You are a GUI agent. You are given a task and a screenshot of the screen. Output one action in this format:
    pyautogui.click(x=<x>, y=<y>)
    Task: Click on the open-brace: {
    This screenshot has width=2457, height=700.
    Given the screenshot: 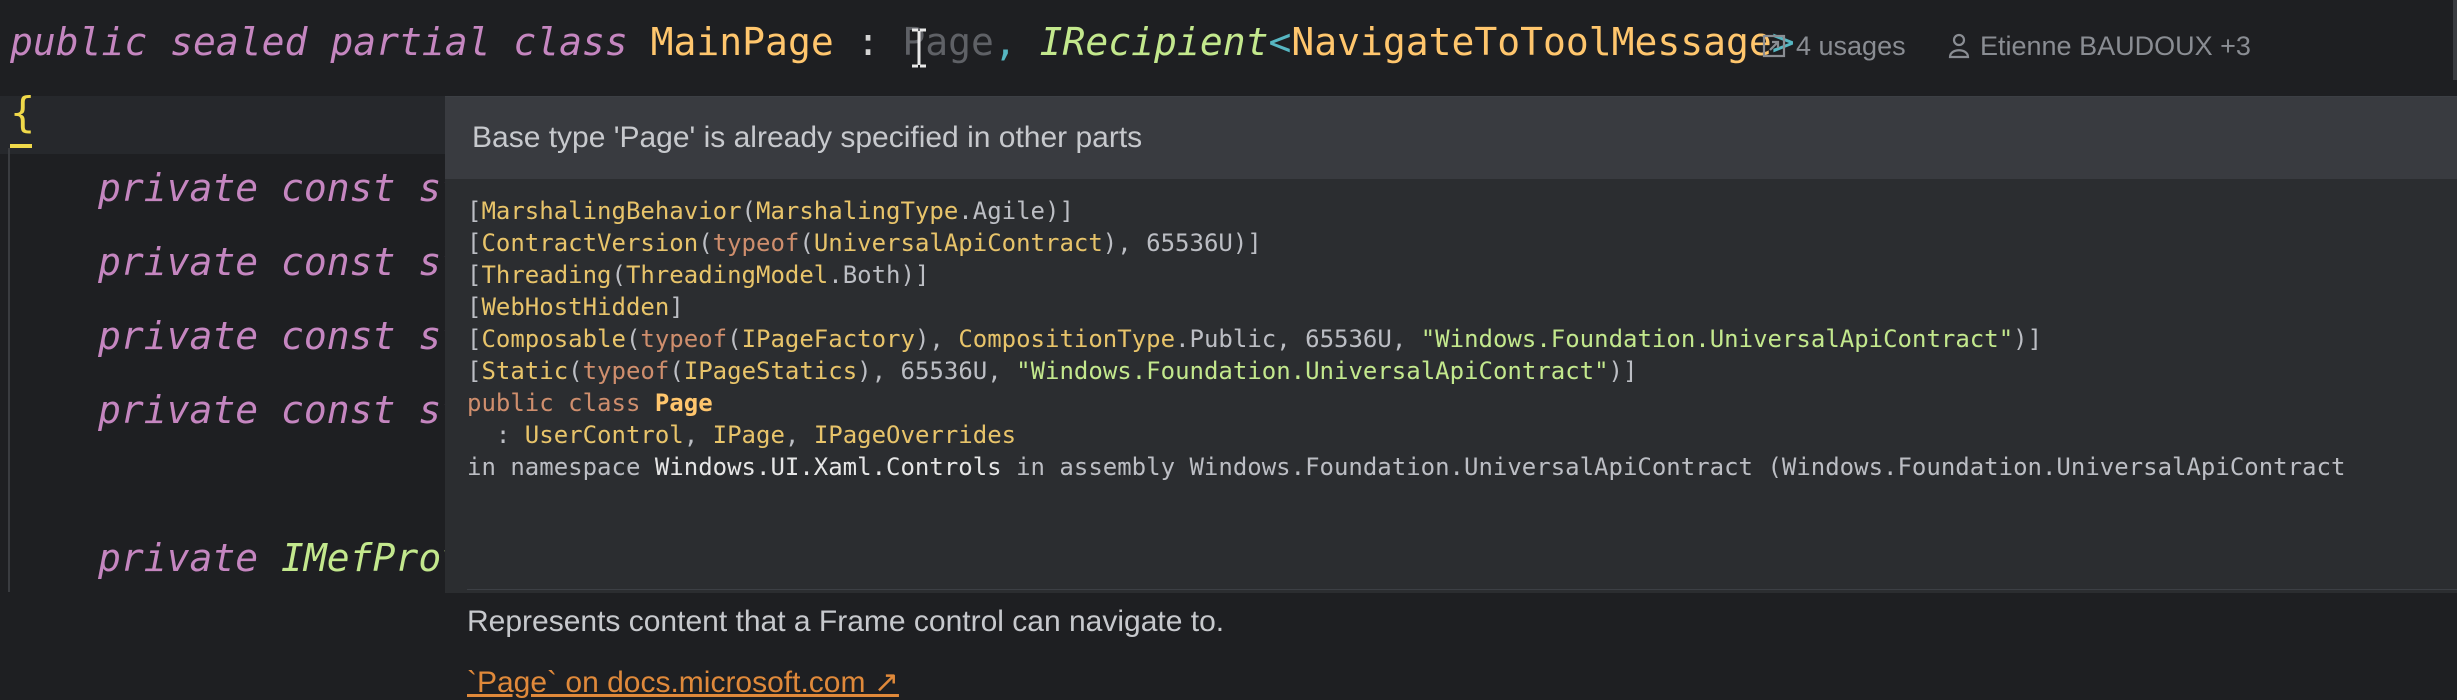 What is the action you would take?
    pyautogui.click(x=22, y=112)
    